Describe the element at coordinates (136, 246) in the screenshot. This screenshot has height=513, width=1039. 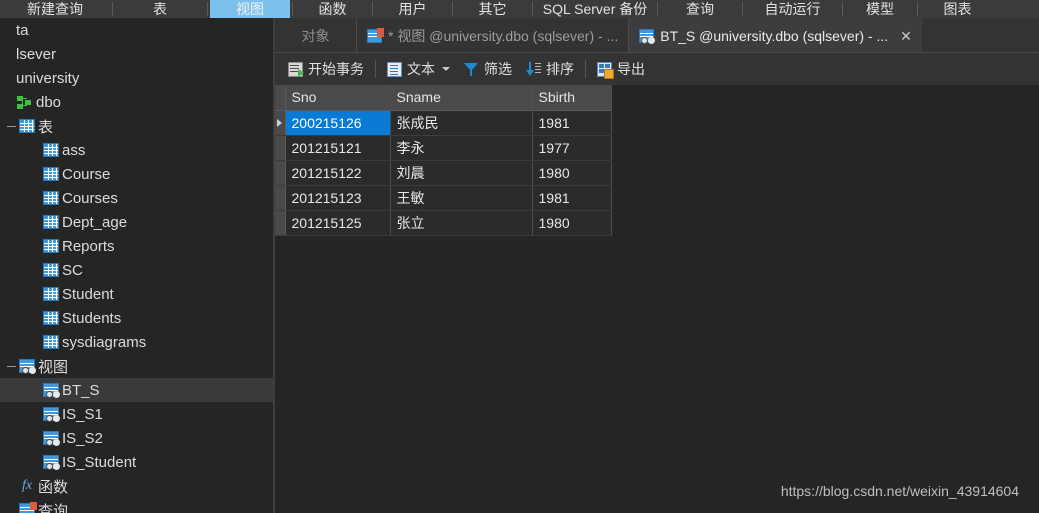
I see `tree-item-9: Reports` at that location.